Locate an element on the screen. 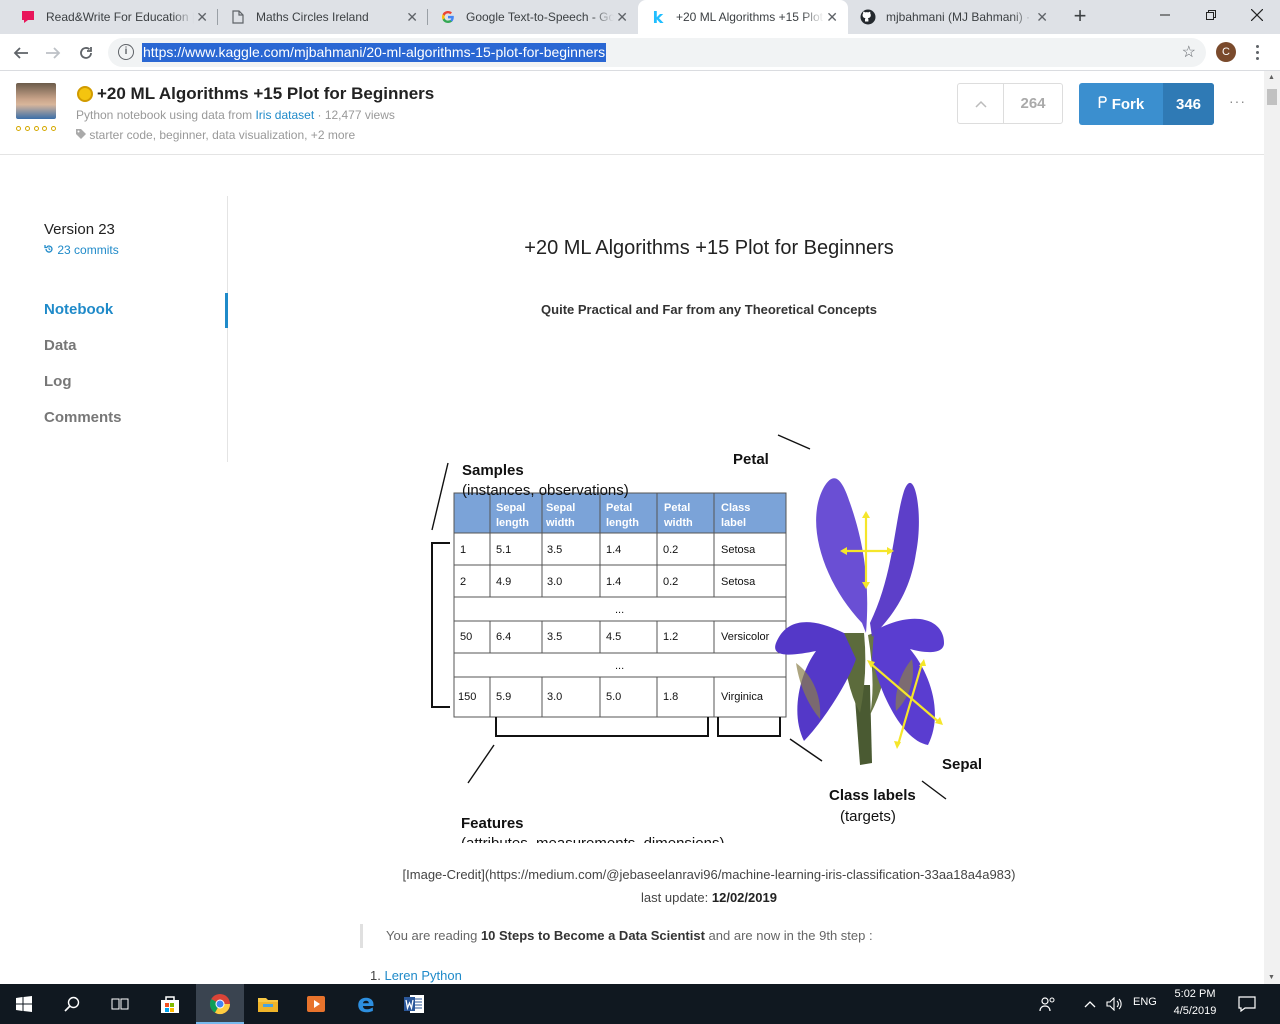  commits-link: 23 commits is located at coordinates (81, 250).